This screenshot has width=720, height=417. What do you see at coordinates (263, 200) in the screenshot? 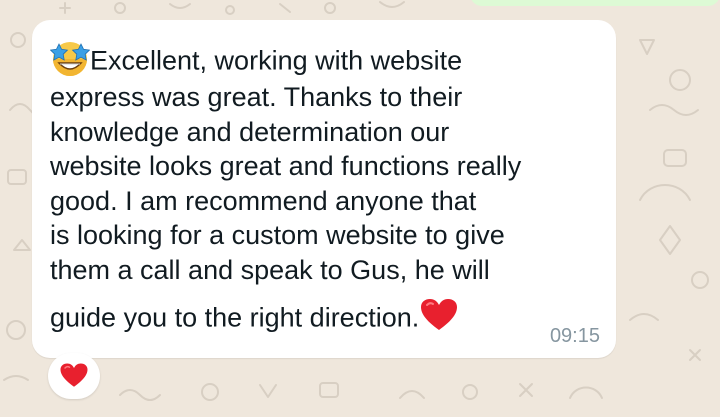
I see `message-line: good. I am recommend anyone that` at bounding box center [263, 200].